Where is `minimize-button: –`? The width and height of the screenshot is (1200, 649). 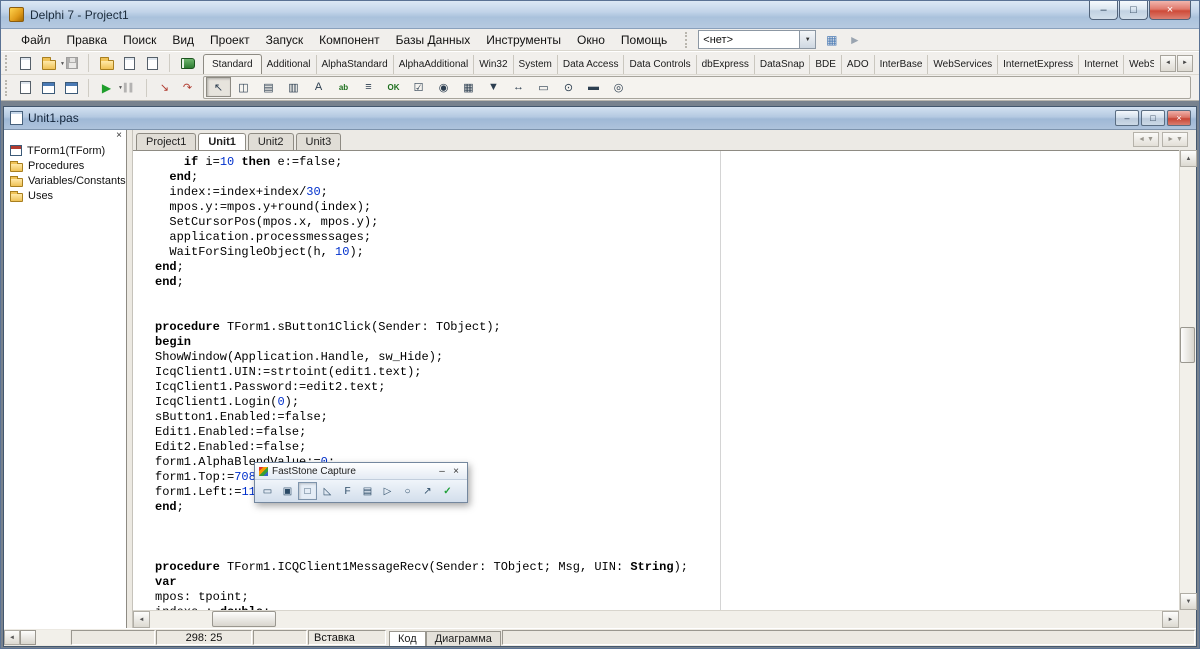
minimize-button: – is located at coordinates (1103, 10).